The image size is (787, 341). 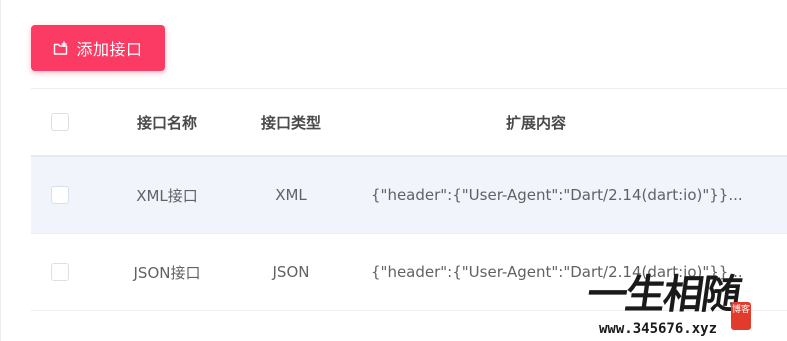 I want to click on watermark-logo: 一生相随, so click(x=663, y=294).